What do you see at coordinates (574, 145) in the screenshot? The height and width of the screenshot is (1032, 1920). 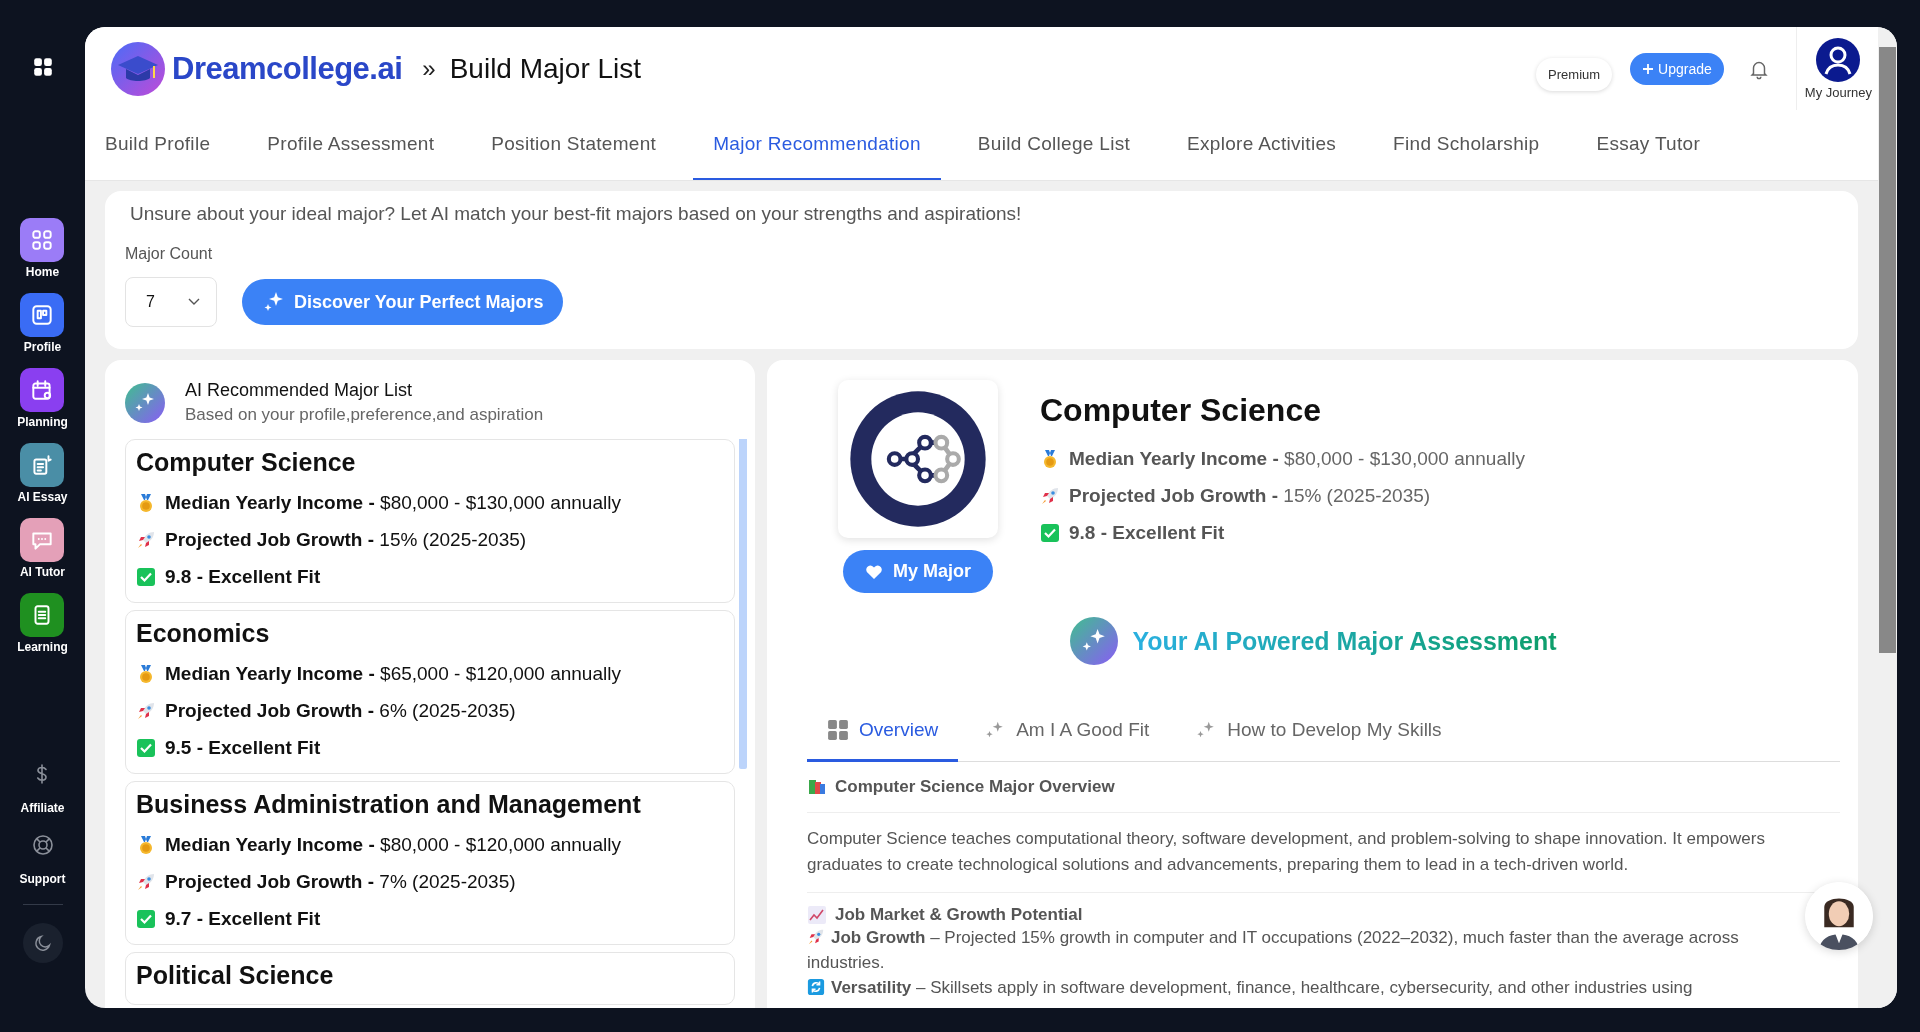 I see `nav-tab: Position Statement` at bounding box center [574, 145].